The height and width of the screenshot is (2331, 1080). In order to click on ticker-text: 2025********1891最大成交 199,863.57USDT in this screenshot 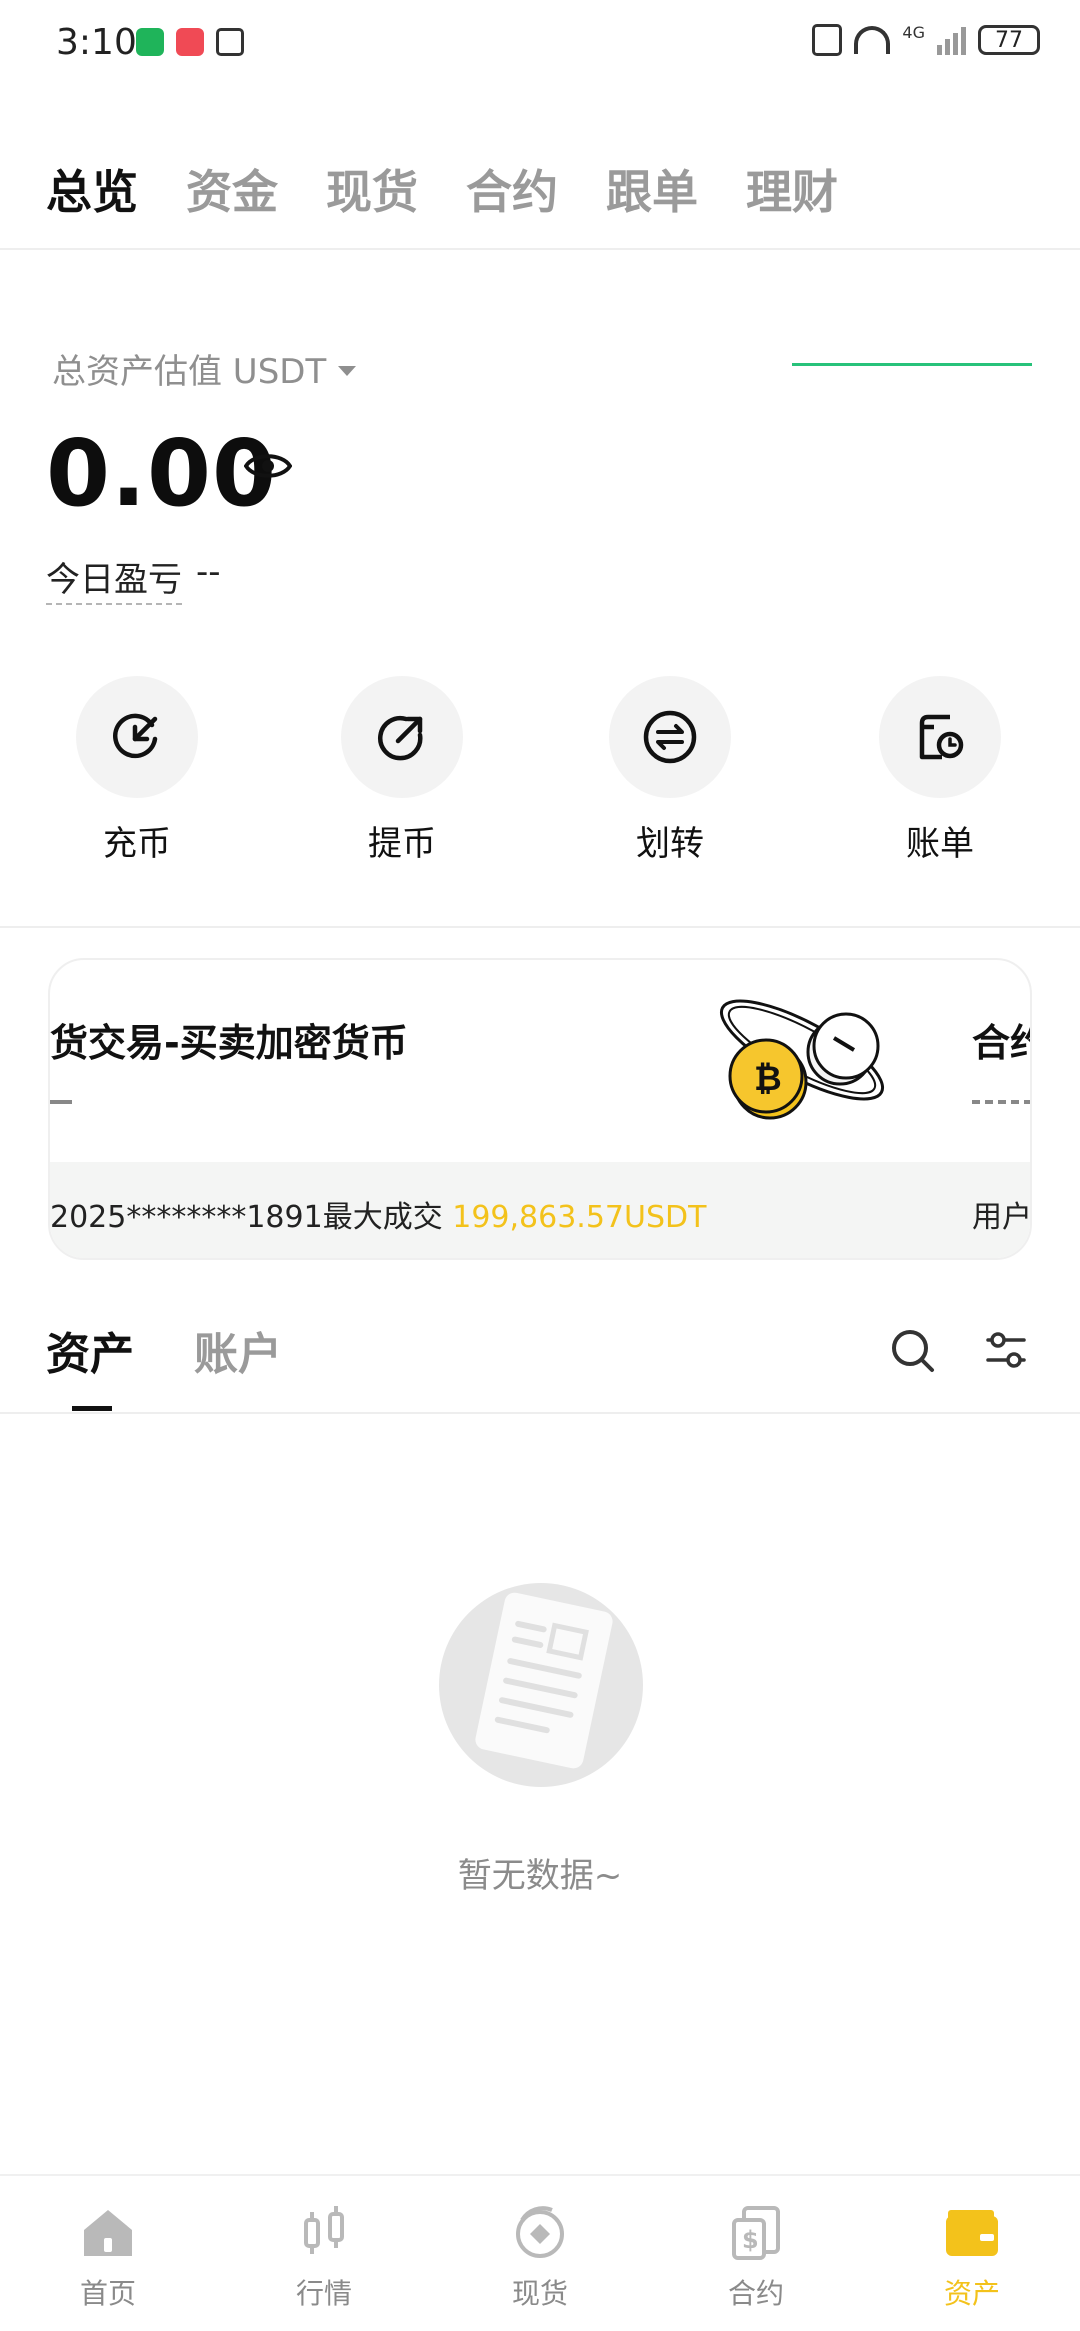, I will do `click(378, 1214)`.